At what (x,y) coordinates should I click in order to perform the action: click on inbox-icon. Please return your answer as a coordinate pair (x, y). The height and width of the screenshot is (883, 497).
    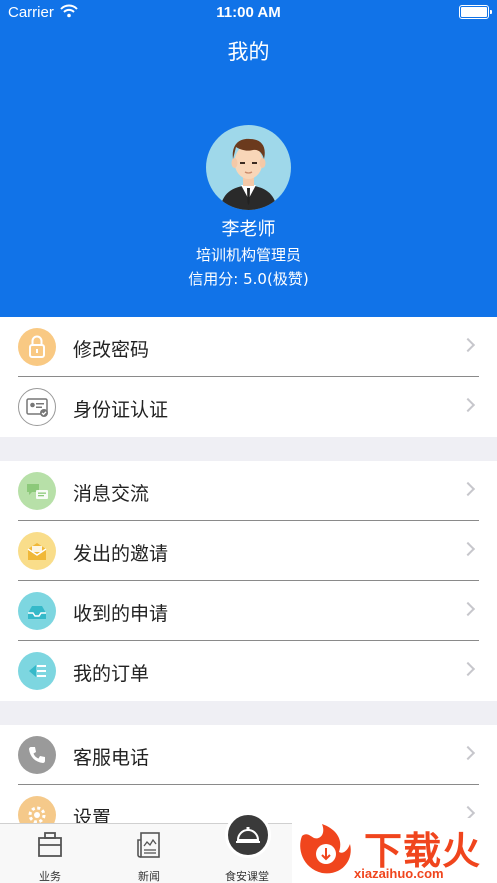
    Looking at the image, I should click on (37, 611).